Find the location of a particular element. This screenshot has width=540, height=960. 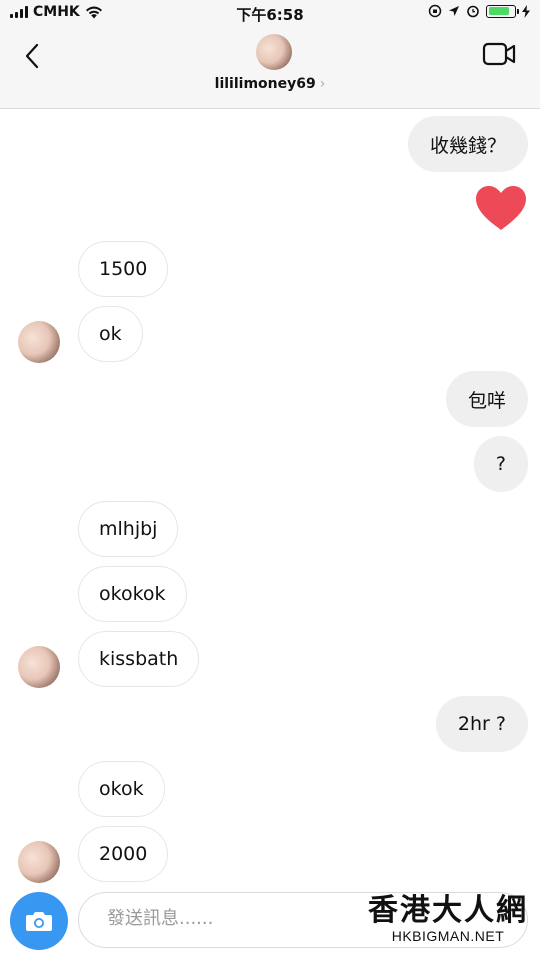

charging-icon is located at coordinates (526, 11).